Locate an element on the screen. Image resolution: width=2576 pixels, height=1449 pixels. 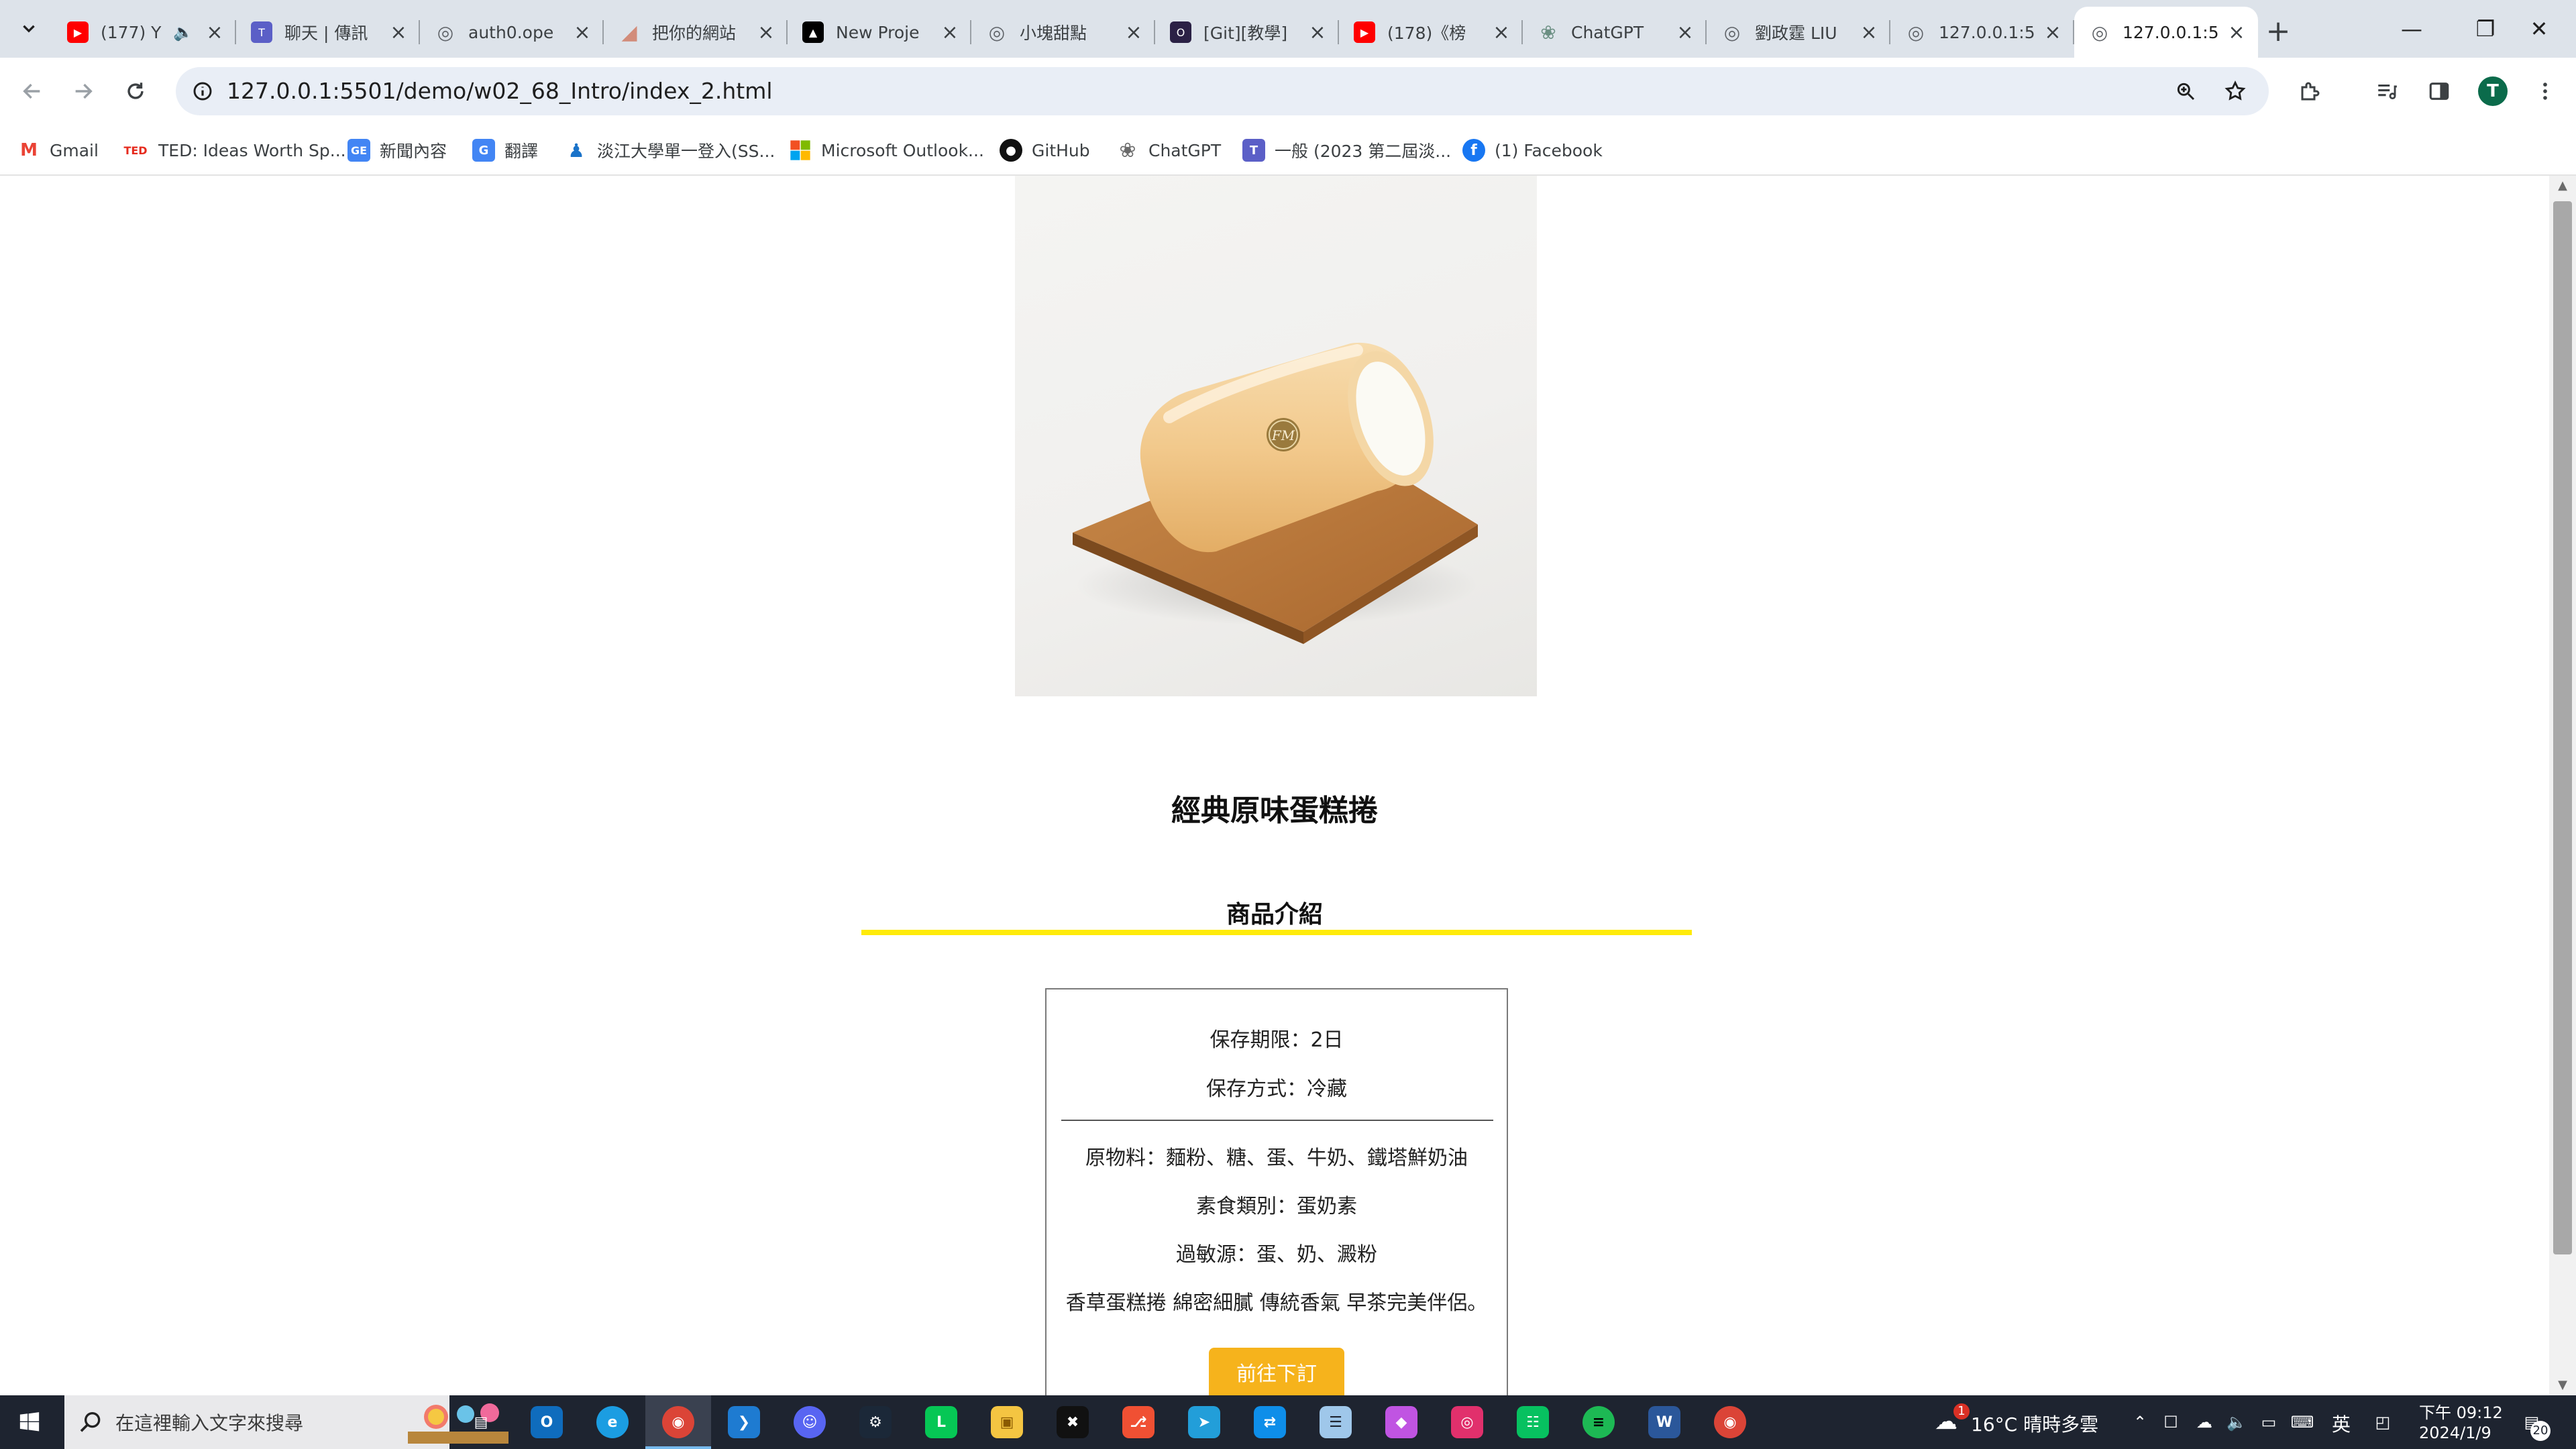
svg-text: FM is located at coordinates (1283, 435).